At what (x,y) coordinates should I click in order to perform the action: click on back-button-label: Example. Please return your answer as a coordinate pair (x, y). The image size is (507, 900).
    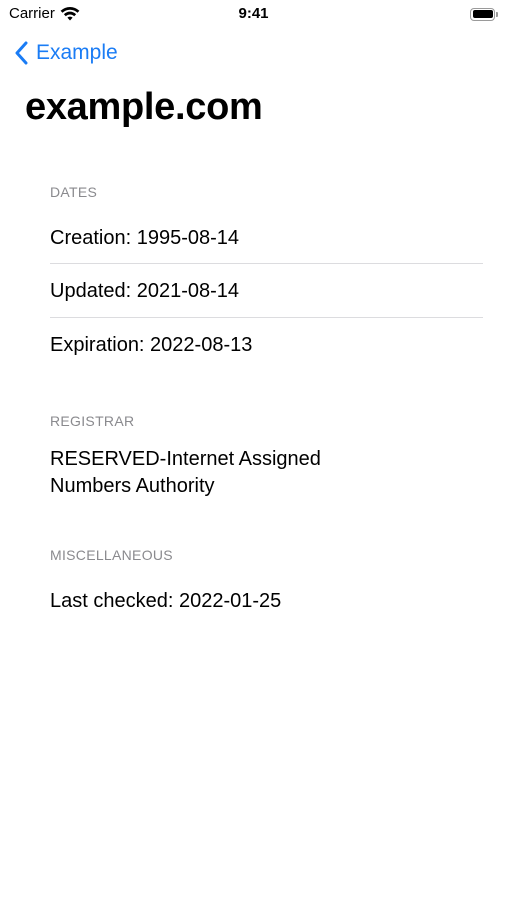
    Looking at the image, I should click on (77, 52).